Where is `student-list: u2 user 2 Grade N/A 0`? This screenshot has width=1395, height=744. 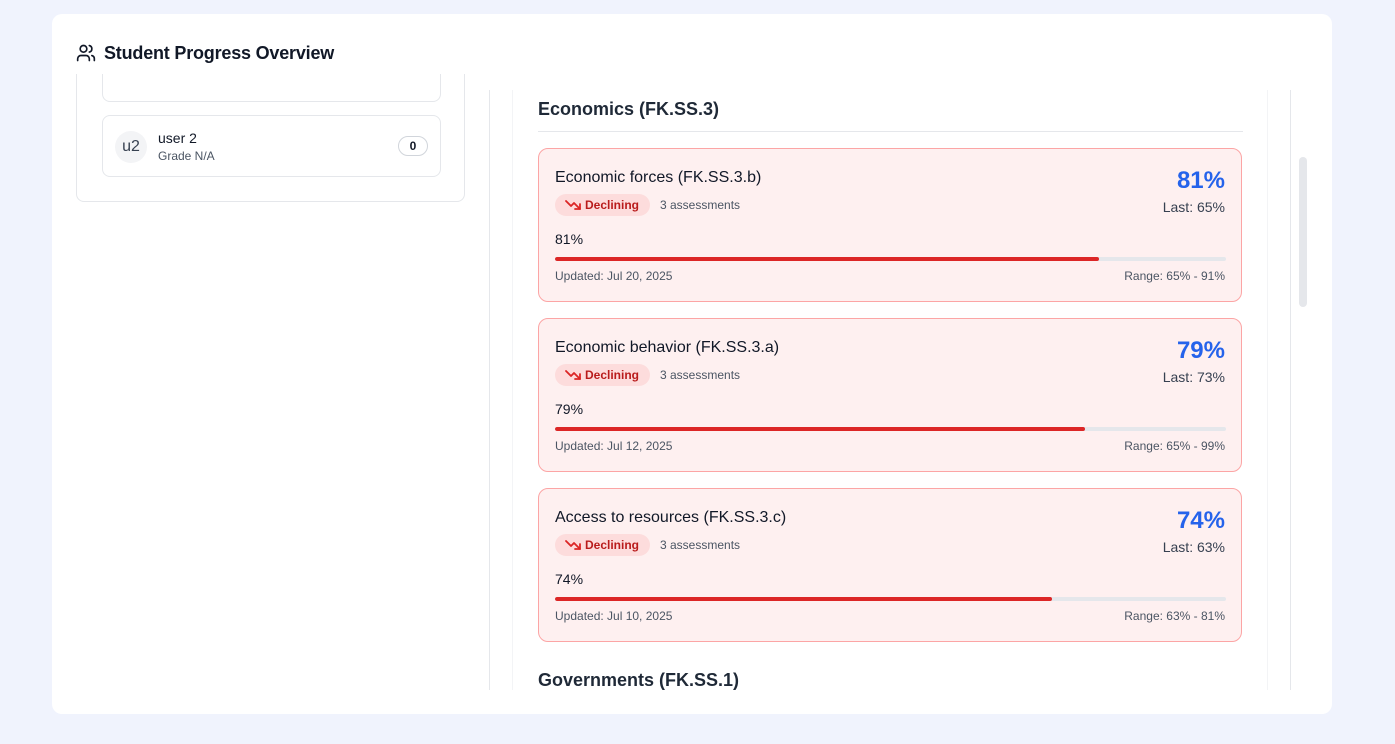
student-list: u2 user 2 Grade N/A 0 is located at coordinates (270, 138).